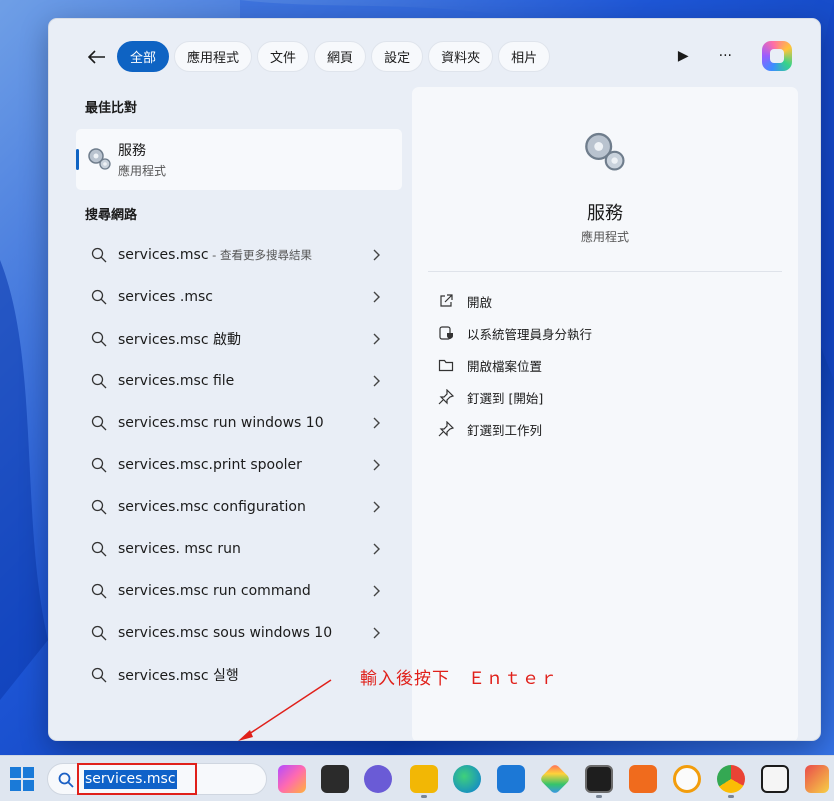 This screenshot has width=834, height=801. What do you see at coordinates (731, 779) in the screenshot?
I see `chrome-icon` at bounding box center [731, 779].